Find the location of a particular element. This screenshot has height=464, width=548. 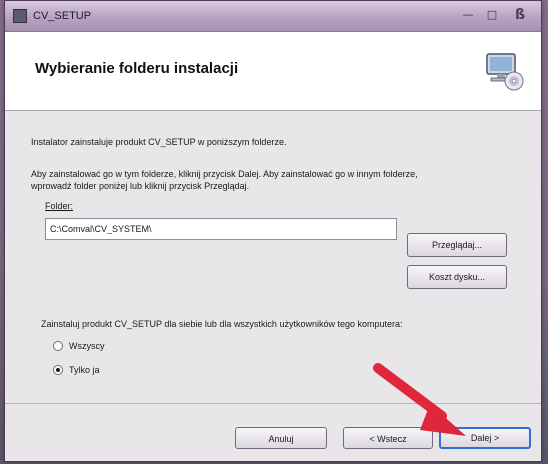

radio-only-me: Tylko ja is located at coordinates (76, 370).